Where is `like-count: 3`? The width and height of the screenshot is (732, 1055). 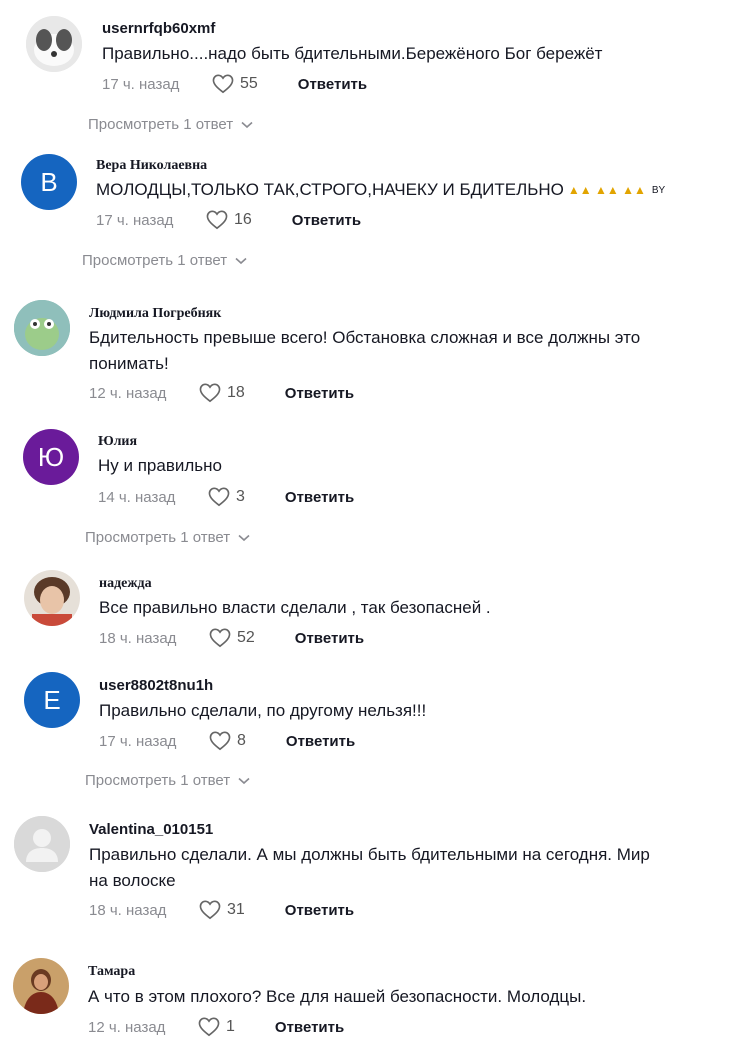
like-count: 3 is located at coordinates (240, 496).